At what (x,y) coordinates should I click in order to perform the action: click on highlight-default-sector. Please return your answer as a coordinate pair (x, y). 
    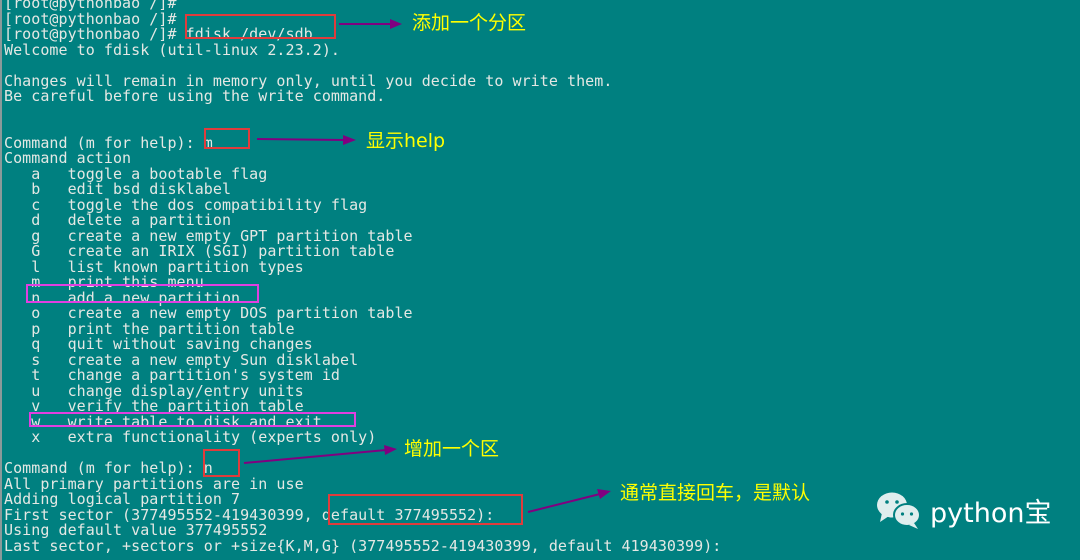
    Looking at the image, I should click on (425, 509).